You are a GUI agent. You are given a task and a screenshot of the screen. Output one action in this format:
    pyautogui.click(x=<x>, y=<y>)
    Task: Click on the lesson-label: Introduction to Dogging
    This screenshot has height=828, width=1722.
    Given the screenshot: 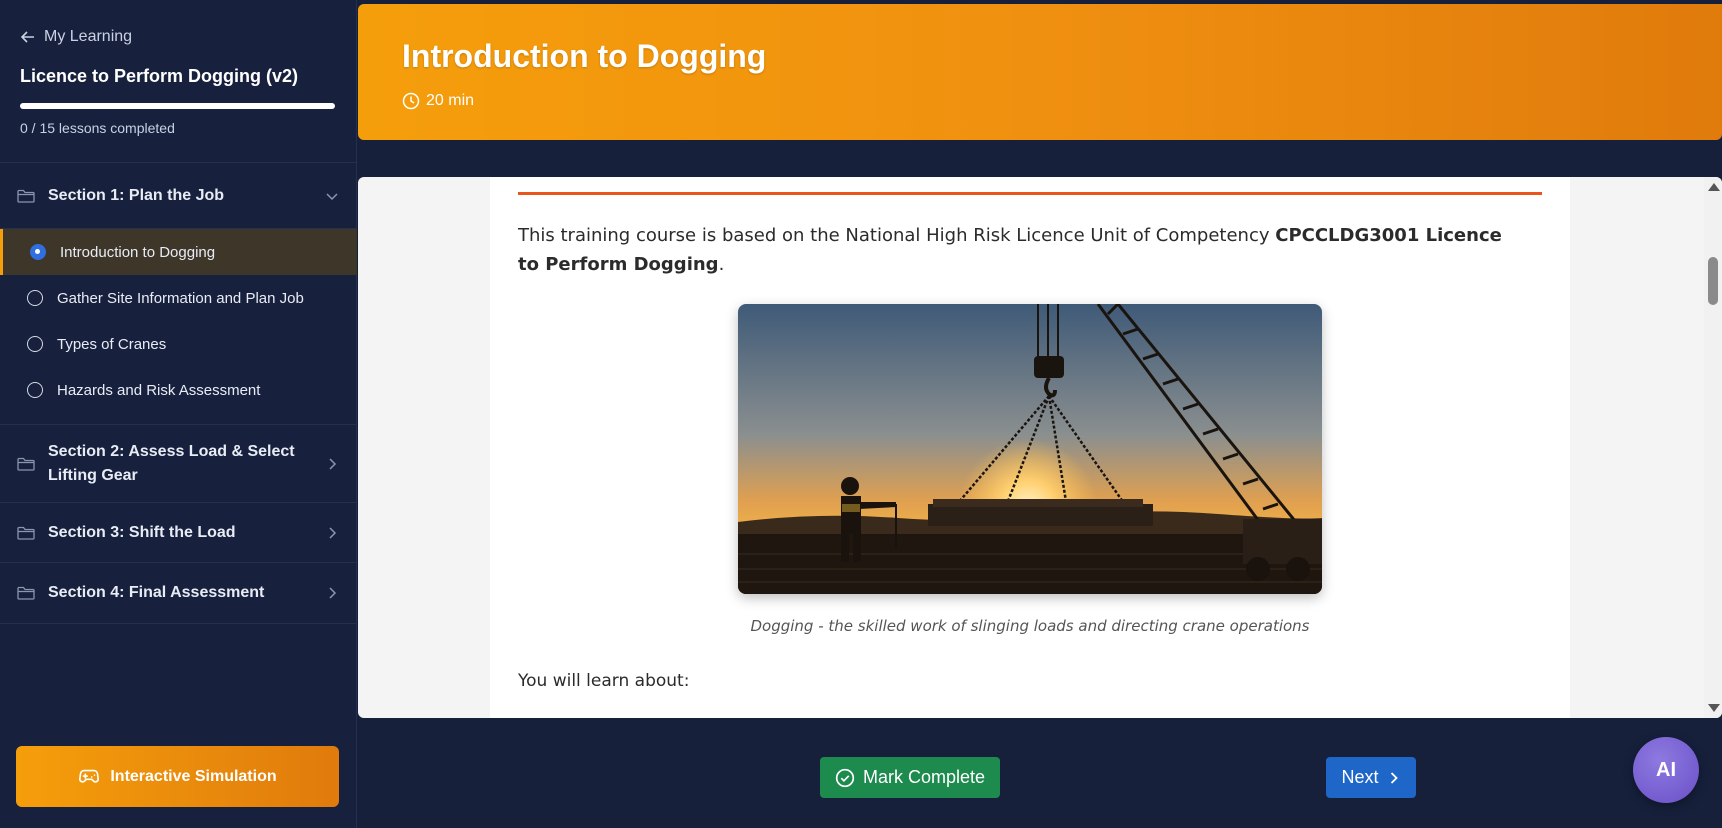 What is the action you would take?
    pyautogui.click(x=138, y=252)
    